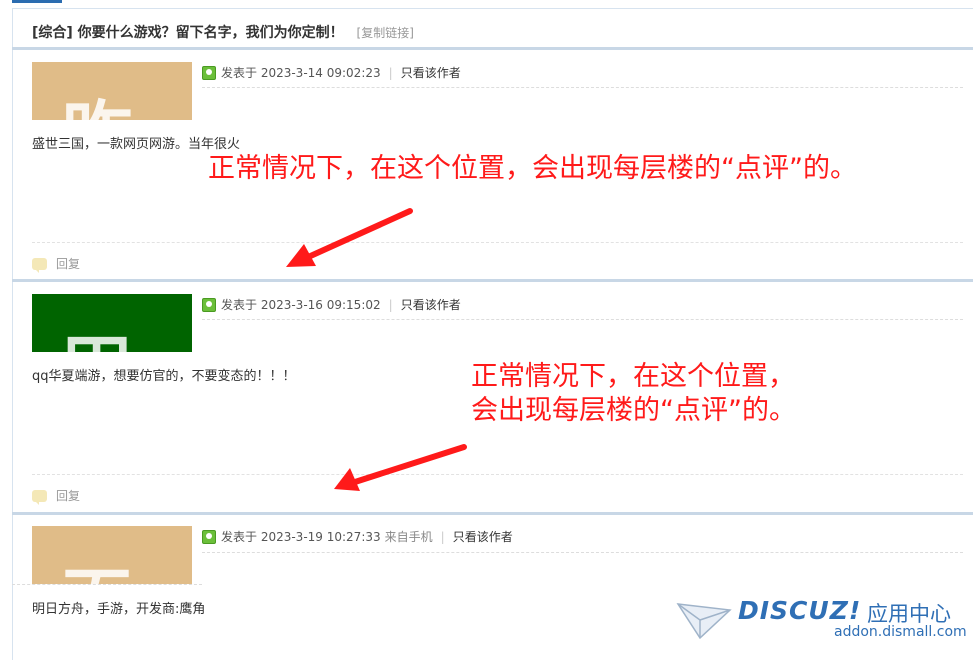 This screenshot has width=973, height=660. Describe the element at coordinates (800, 610) in the screenshot. I see `watermark-brand: DISCUZ!` at that location.